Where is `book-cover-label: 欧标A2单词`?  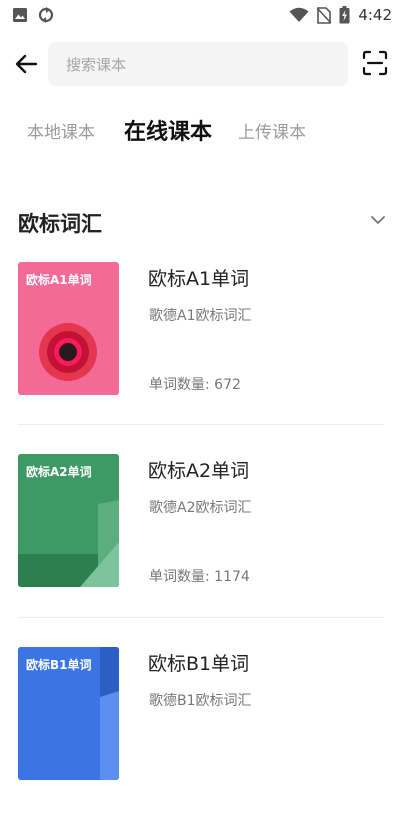
book-cover-label: 欧标A2单词 is located at coordinates (59, 472).